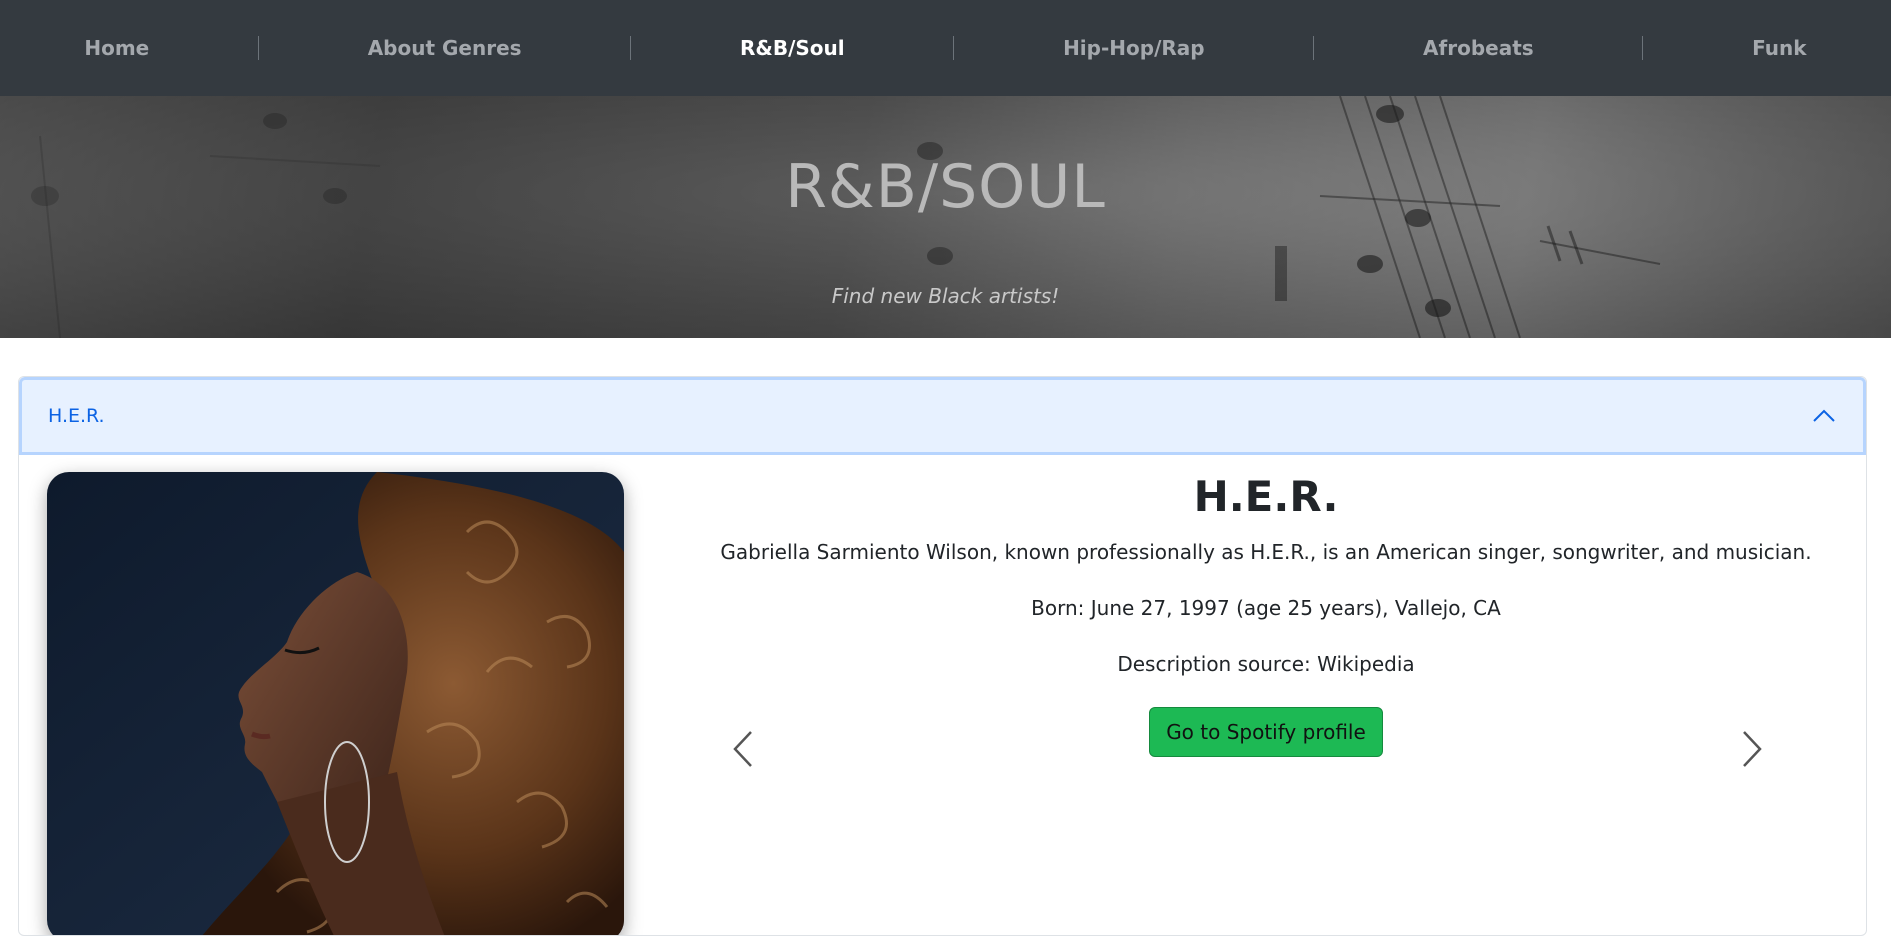 The width and height of the screenshot is (1891, 936). I want to click on chevron-left-icon, so click(744, 749).